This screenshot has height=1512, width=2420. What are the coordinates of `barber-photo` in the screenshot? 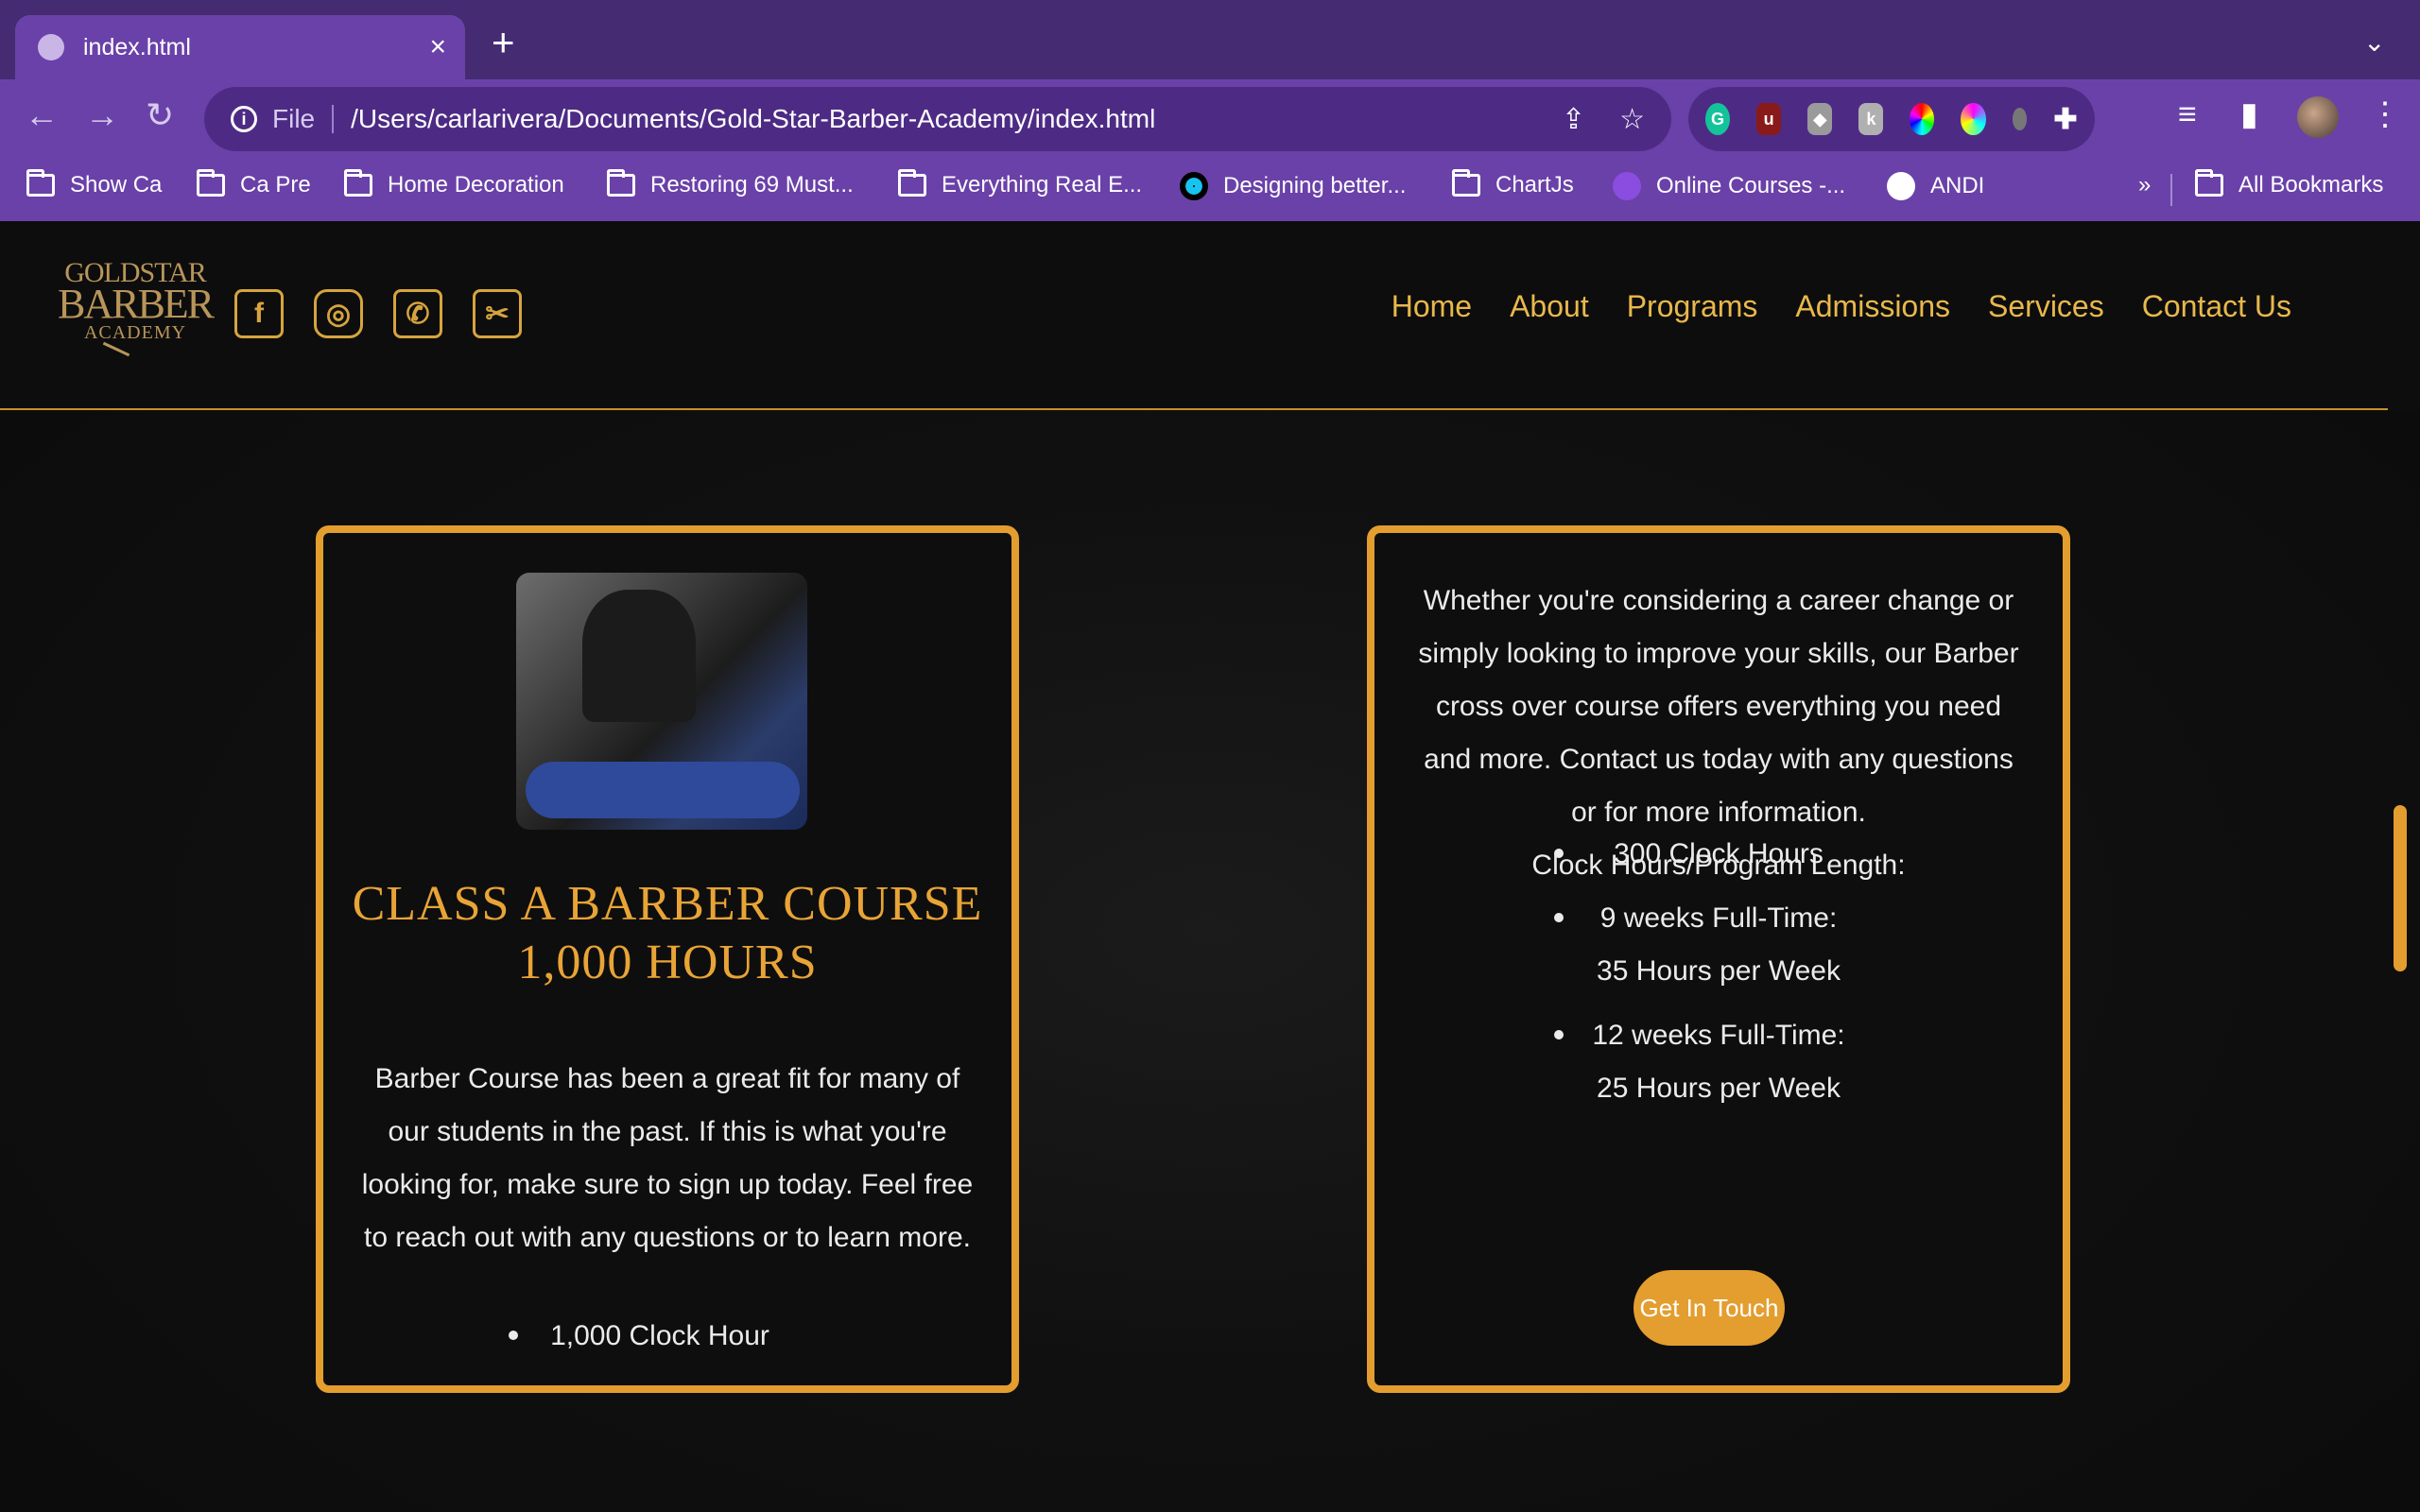 It's located at (661, 701).